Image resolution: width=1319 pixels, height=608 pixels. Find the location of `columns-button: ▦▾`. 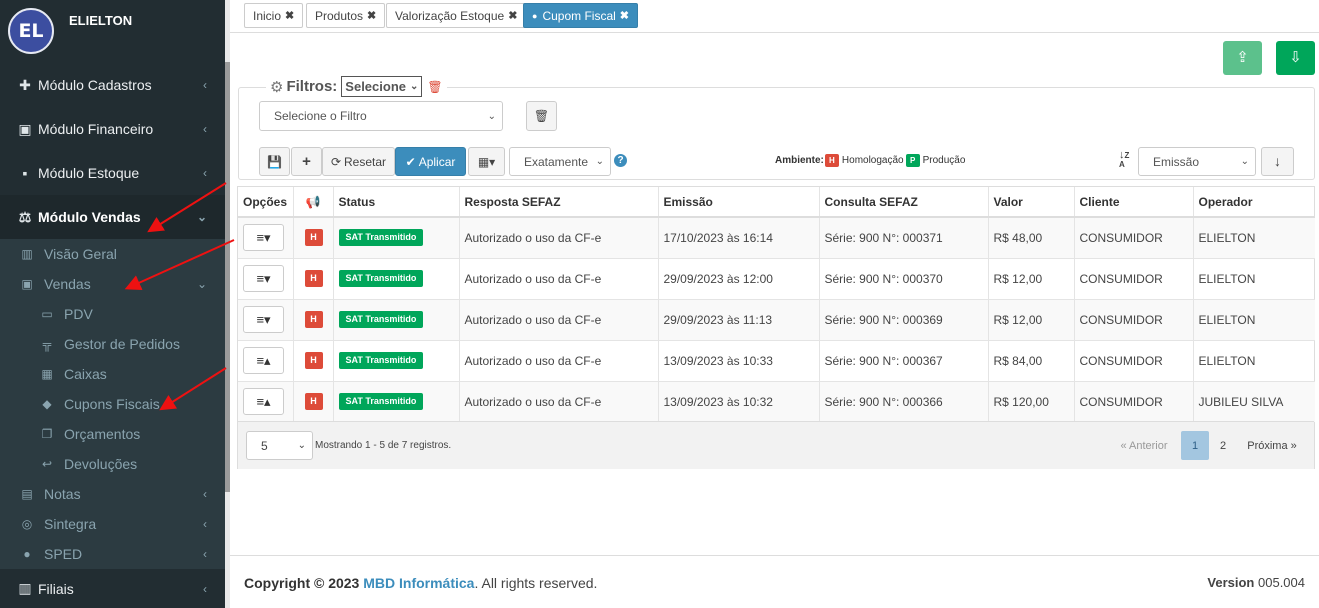

columns-button: ▦▾ is located at coordinates (486, 161).